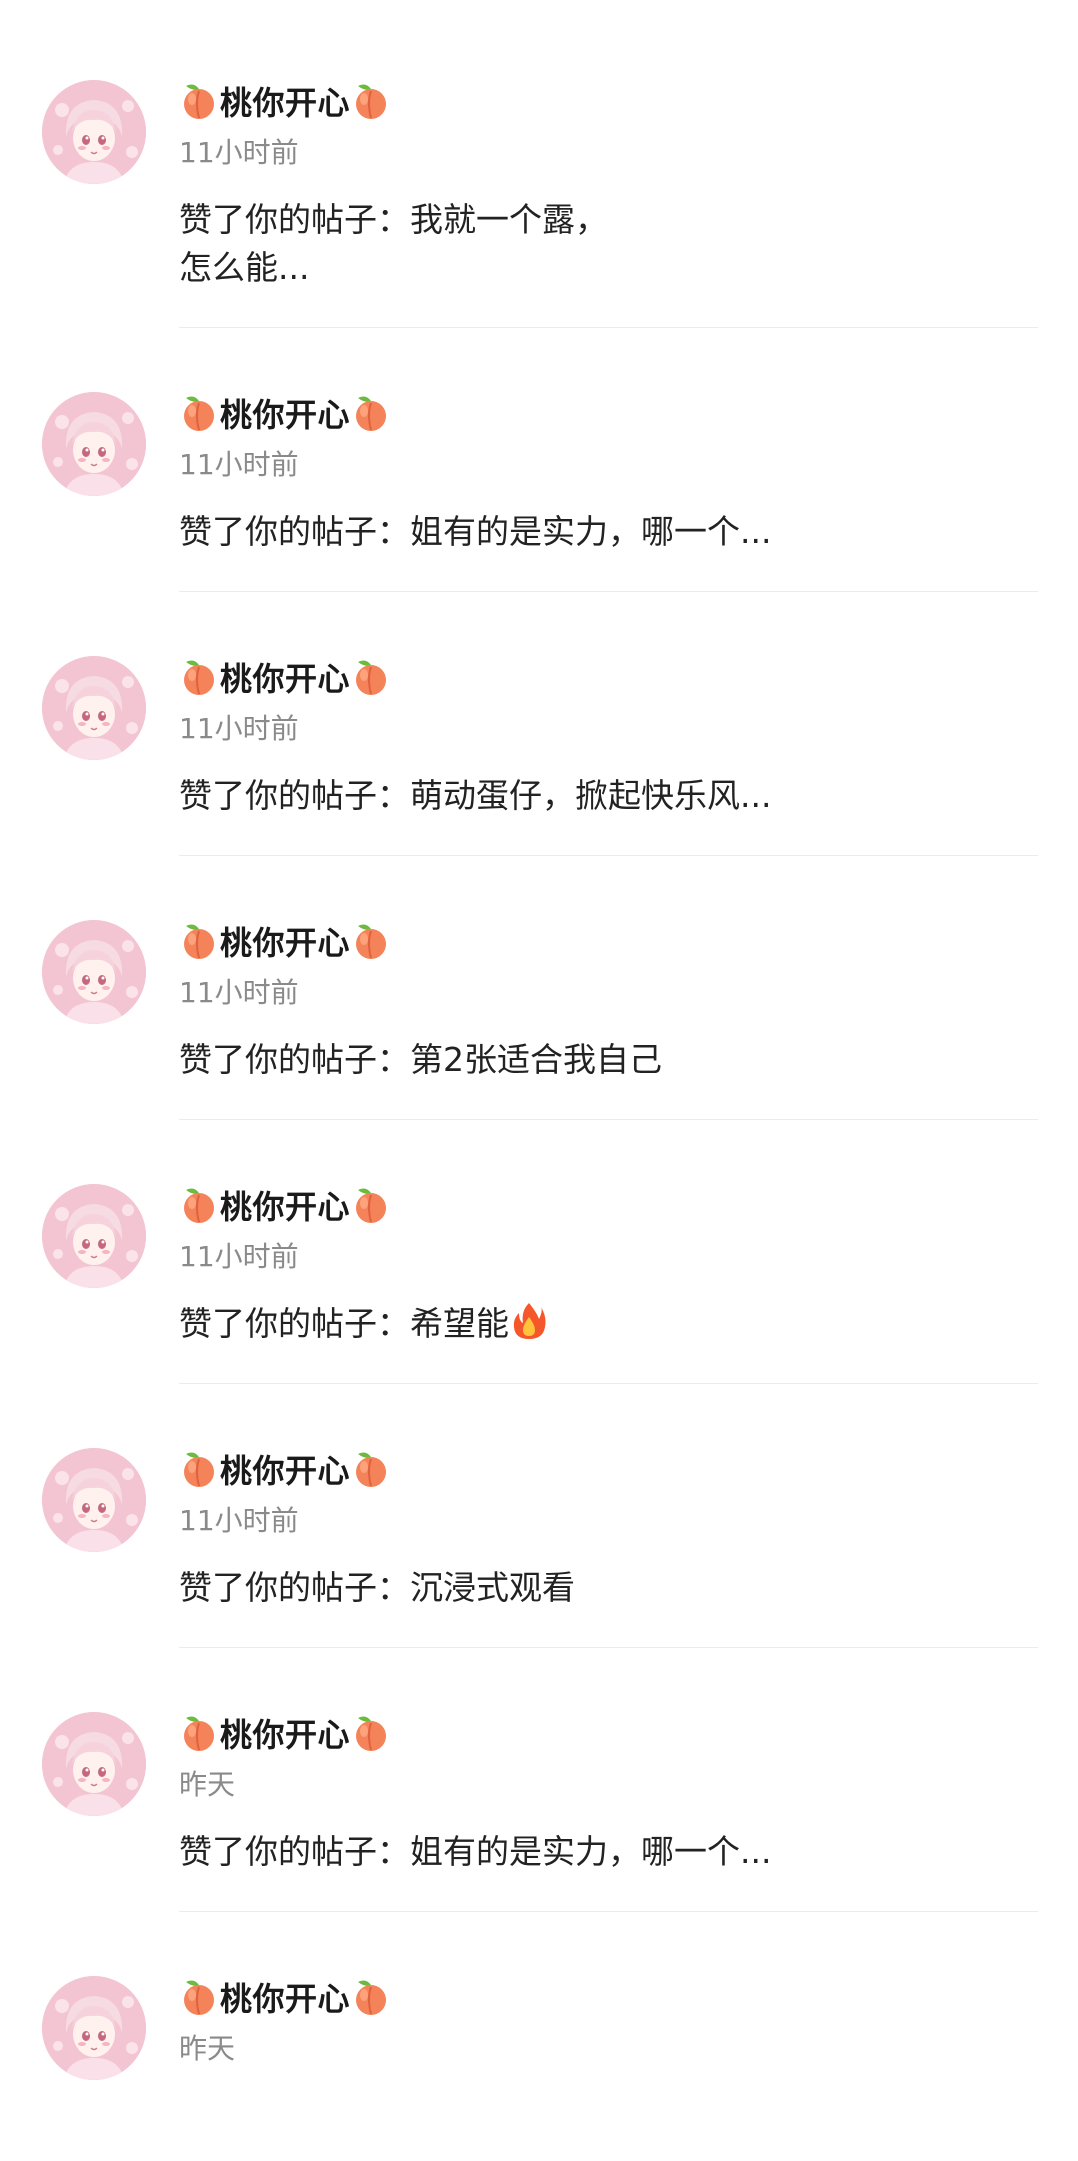  Describe the element at coordinates (608, 1060) in the screenshot. I see `notification-message: 赞了你的帖子：第2张适合我自己` at that location.